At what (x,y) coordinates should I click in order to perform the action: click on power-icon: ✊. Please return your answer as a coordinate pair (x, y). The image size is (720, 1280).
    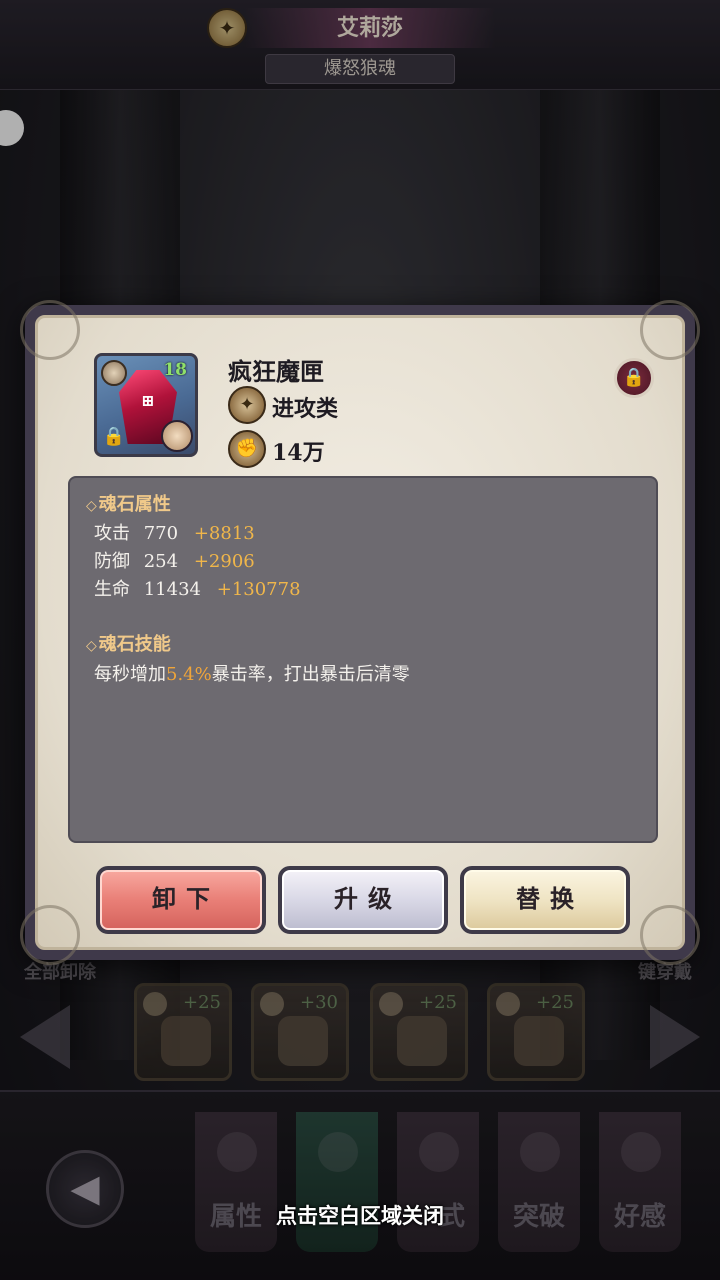
    Looking at the image, I should click on (247, 449).